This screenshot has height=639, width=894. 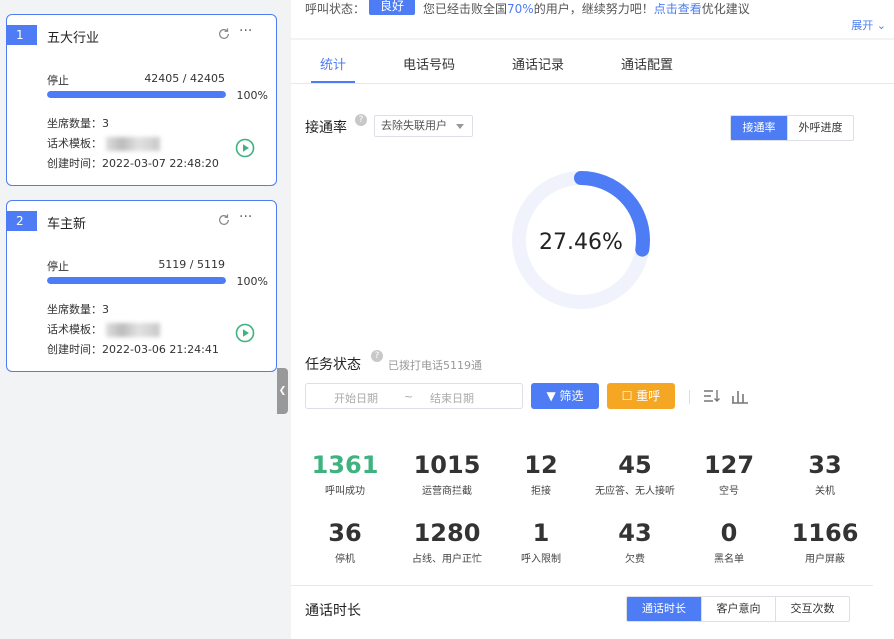 What do you see at coordinates (740, 396) in the screenshot?
I see `bar-chart-icon` at bounding box center [740, 396].